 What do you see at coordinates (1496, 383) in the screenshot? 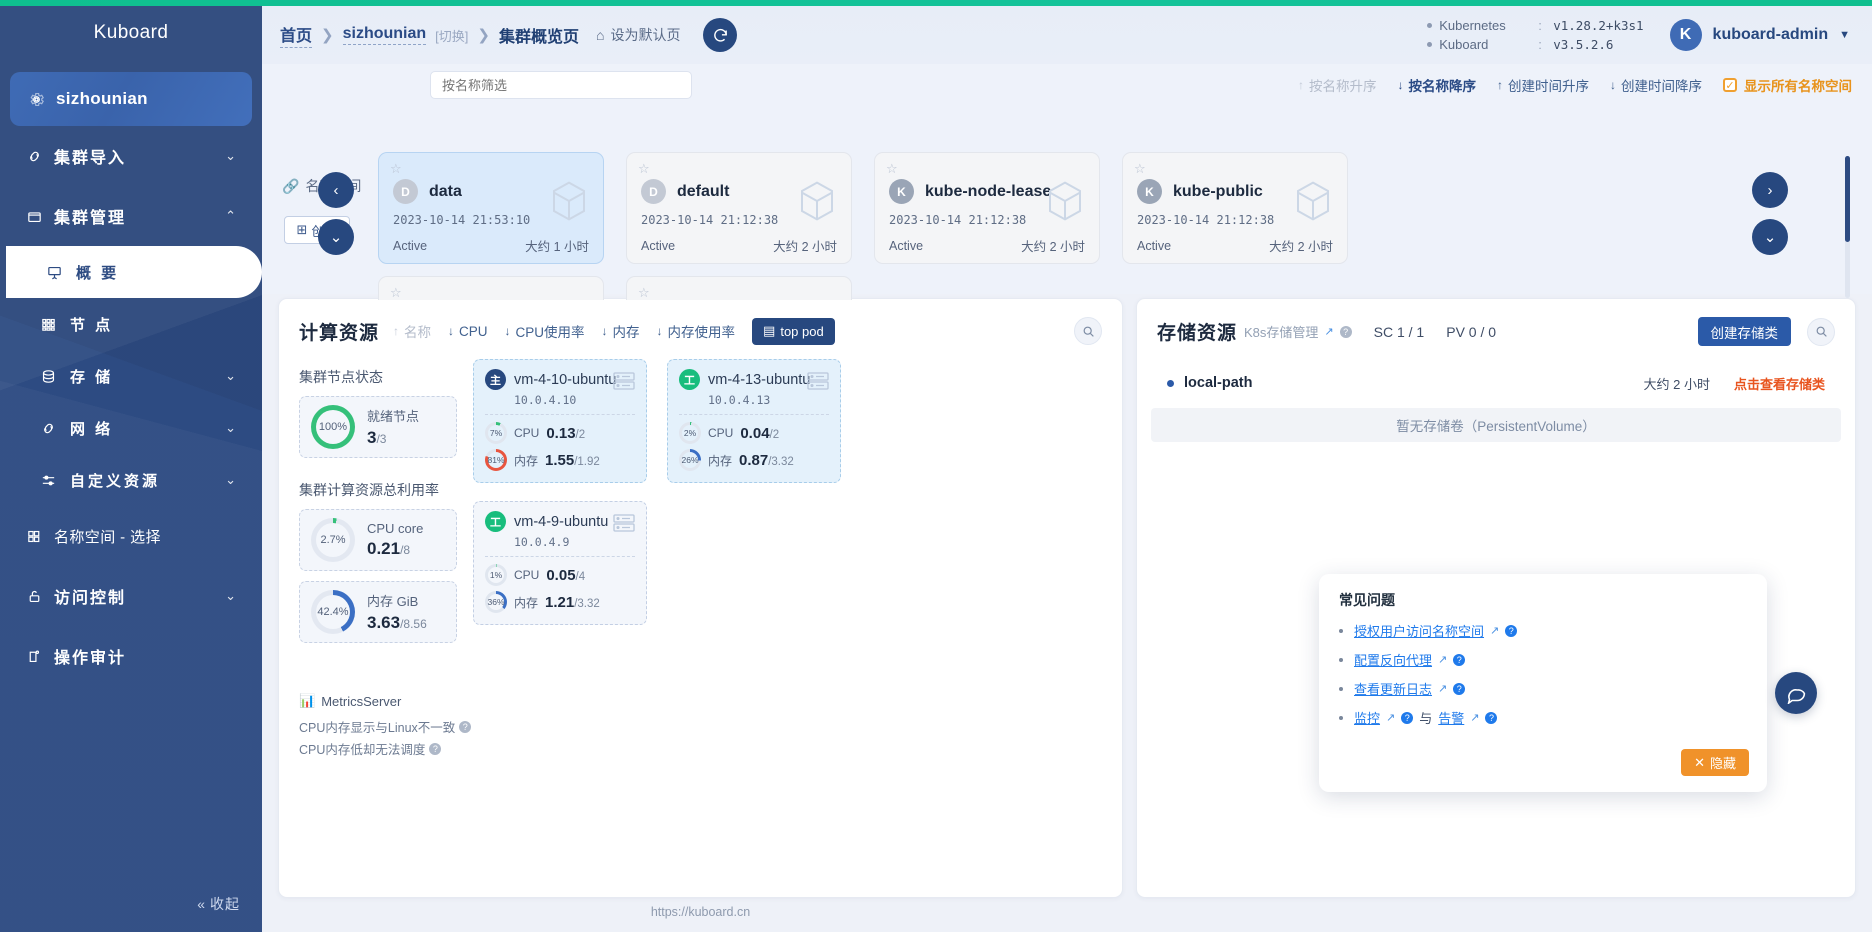
I see `storage-class-row: local-path 大约 2 小时 点击查看存储类` at bounding box center [1496, 383].